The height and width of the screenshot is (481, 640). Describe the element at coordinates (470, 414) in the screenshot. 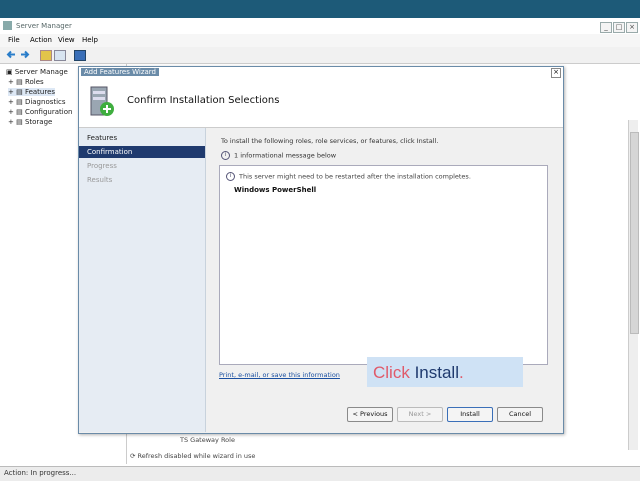

I see `install-button: Install` at that location.